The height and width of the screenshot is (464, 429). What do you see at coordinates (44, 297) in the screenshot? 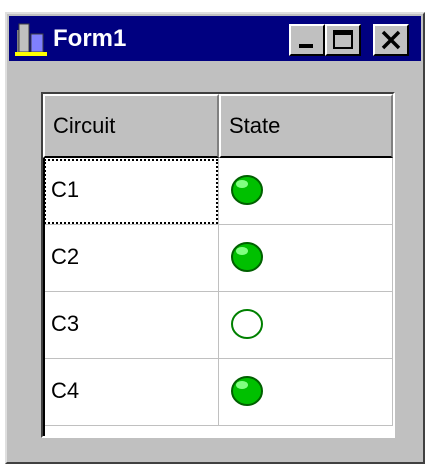
I see `grid-left-edge` at bounding box center [44, 297].